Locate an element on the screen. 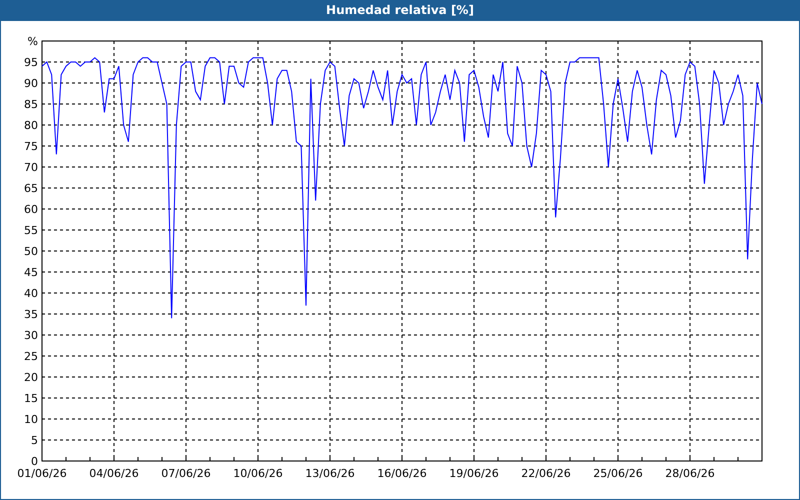  y-tick-label: 95 is located at coordinates (31, 62).